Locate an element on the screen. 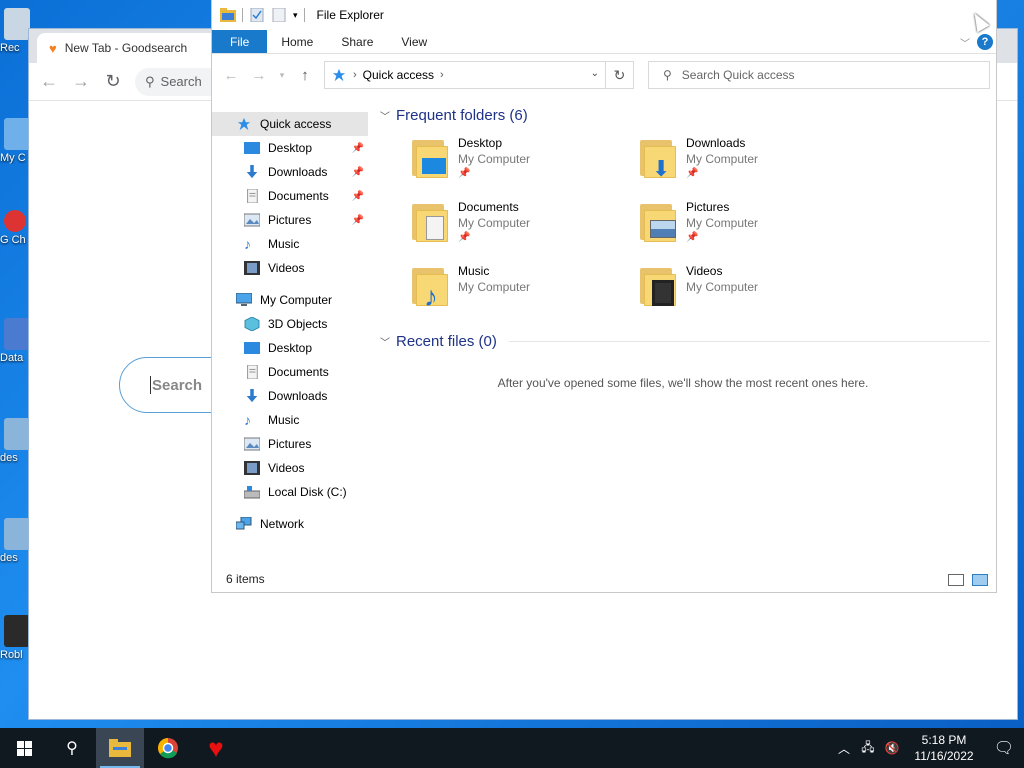 The height and width of the screenshot is (768, 1024). sidebar-item-desktop-2: Desktop is located at coordinates (290, 348).